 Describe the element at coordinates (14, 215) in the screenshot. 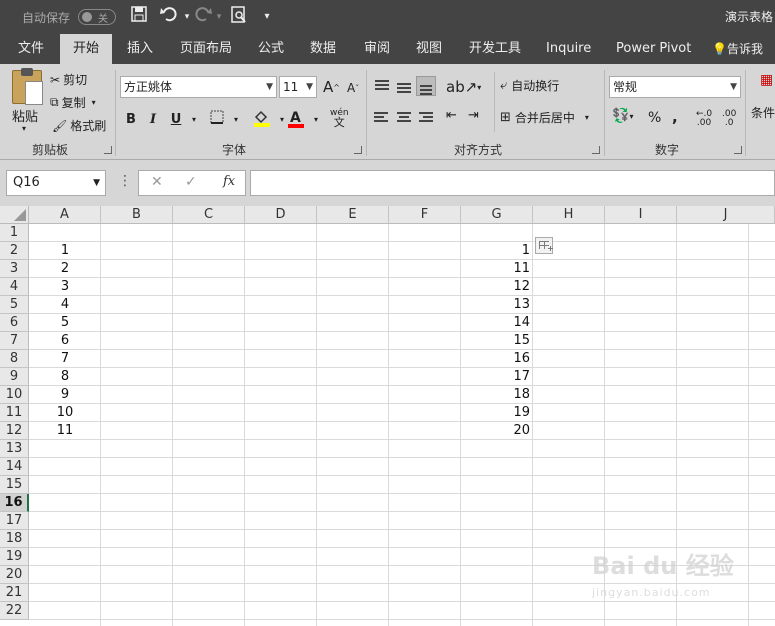

I see `select-all-button` at that location.